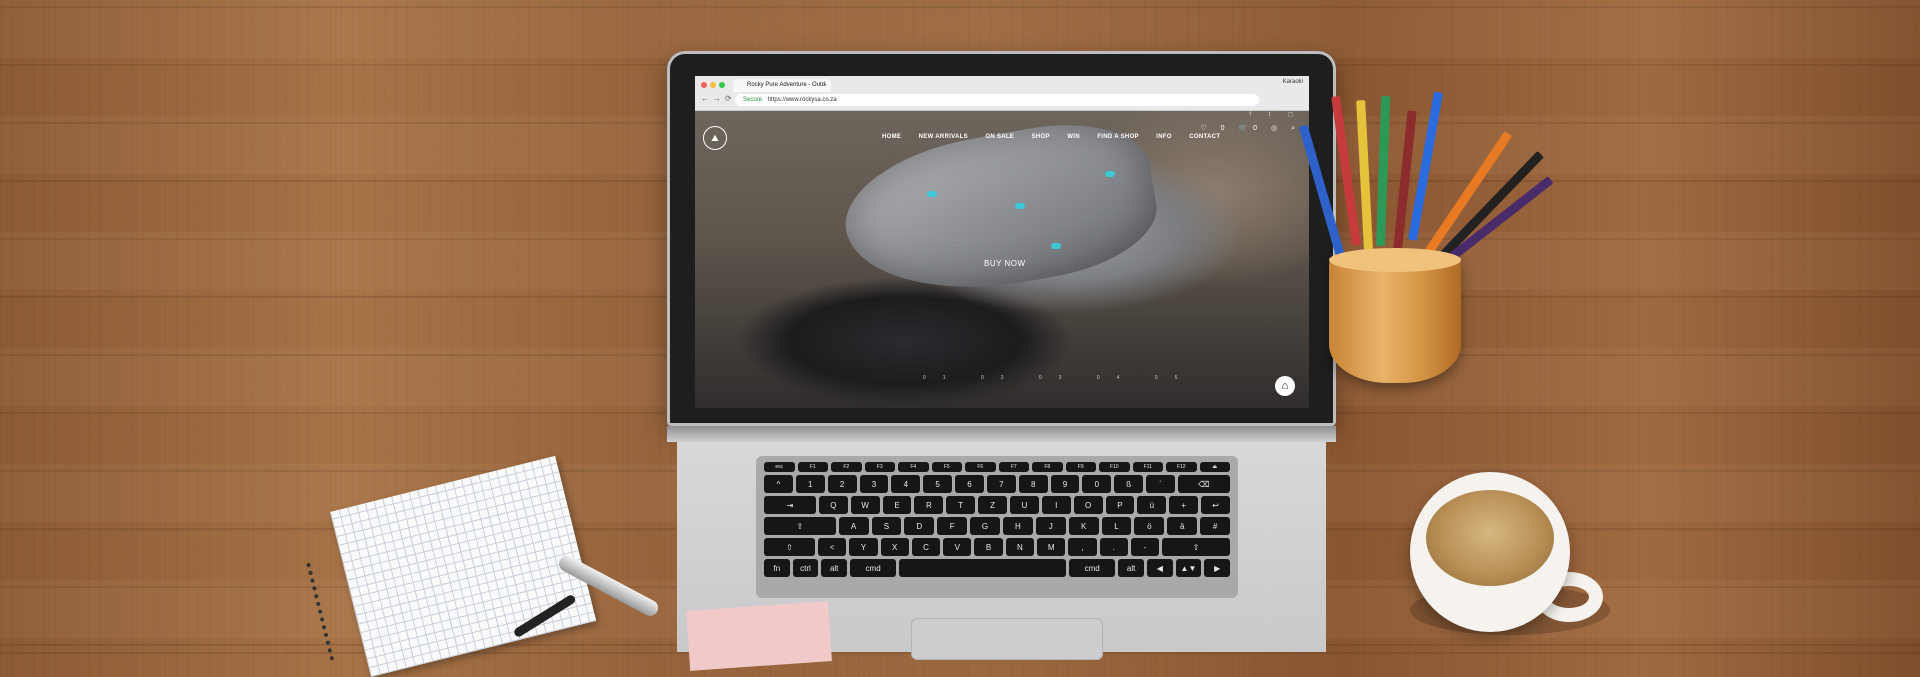  What do you see at coordinates (879, 467) in the screenshot?
I see `key: F3` at bounding box center [879, 467].